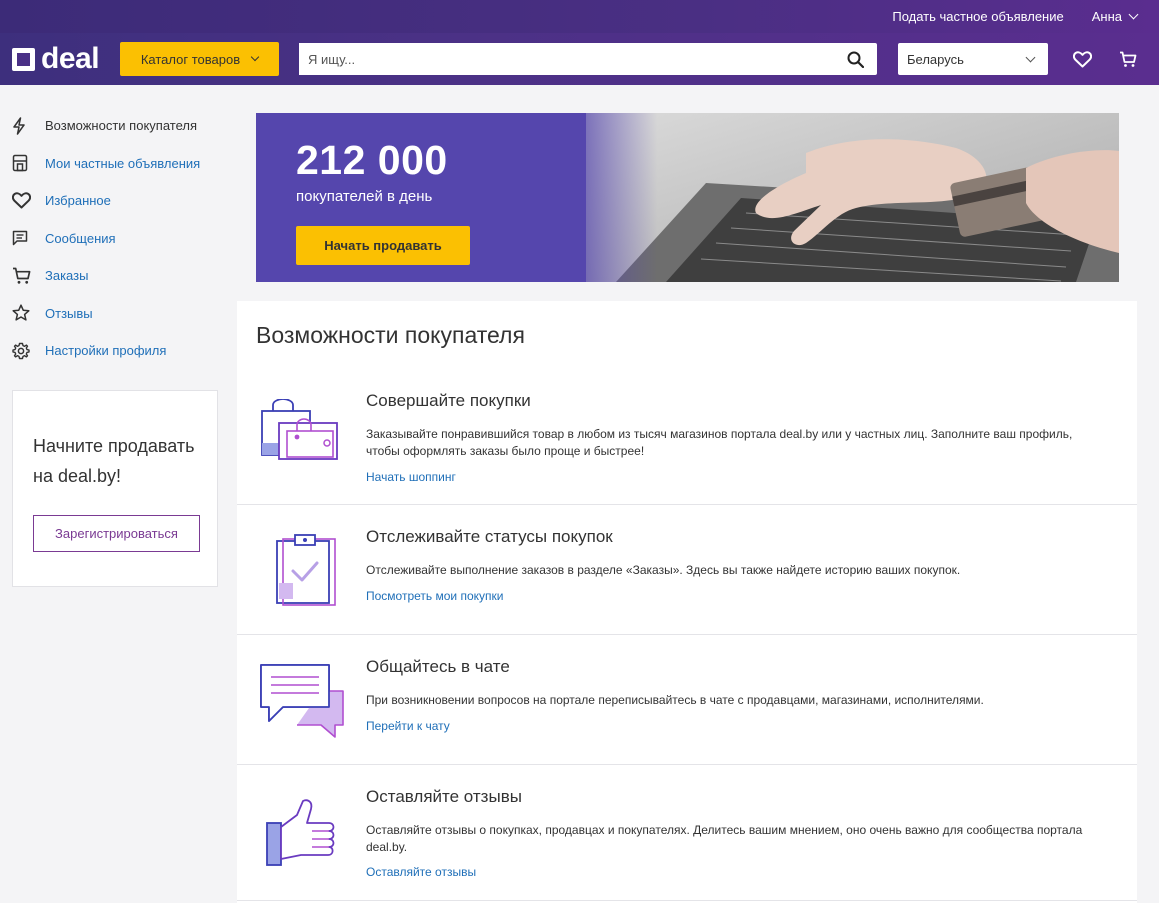 The image size is (1159, 903). What do you see at coordinates (116, 533) in the screenshot?
I see `register-button: Зарегистрироваться` at bounding box center [116, 533].